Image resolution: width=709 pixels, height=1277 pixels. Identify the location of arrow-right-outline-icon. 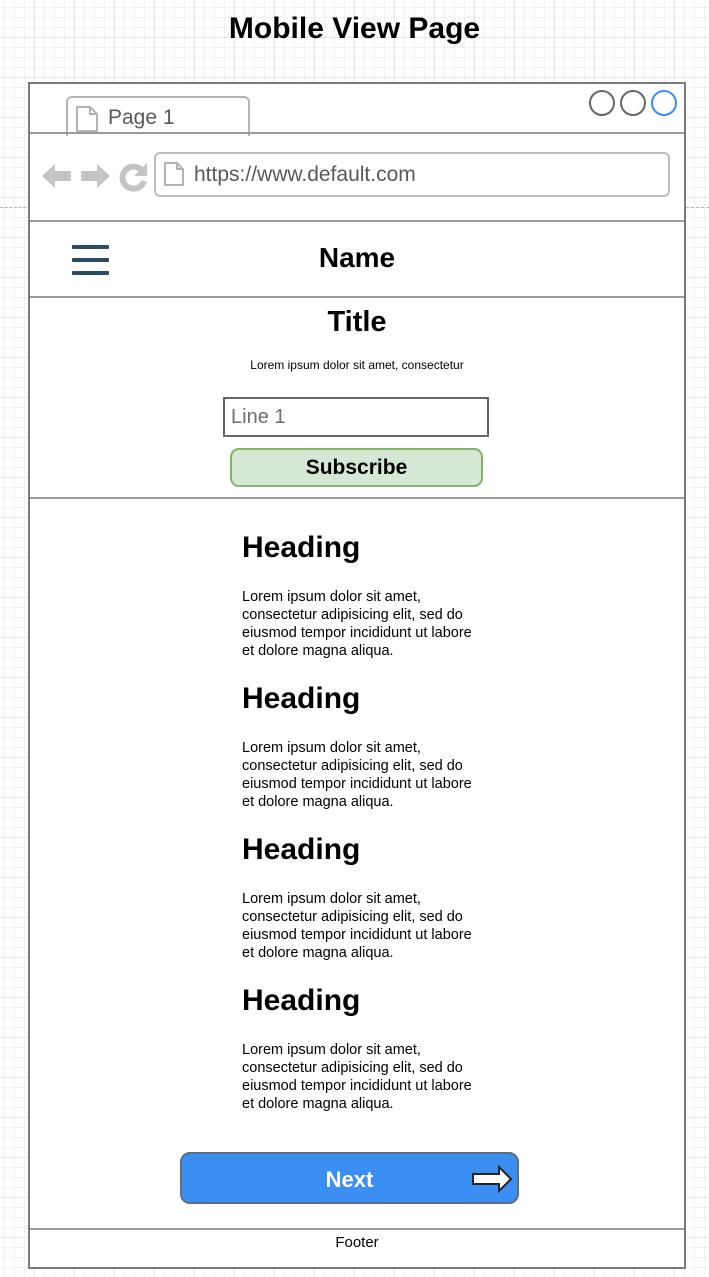
(492, 1179).